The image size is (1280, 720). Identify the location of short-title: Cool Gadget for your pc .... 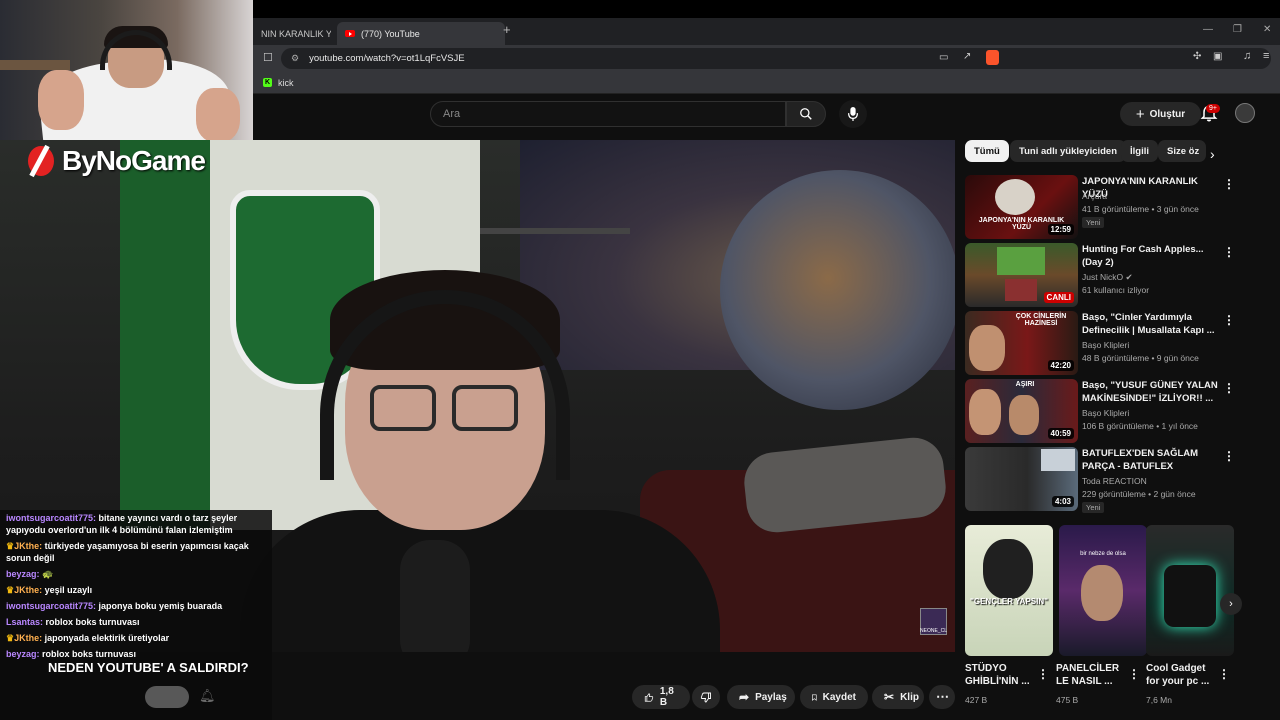
(1178, 675).